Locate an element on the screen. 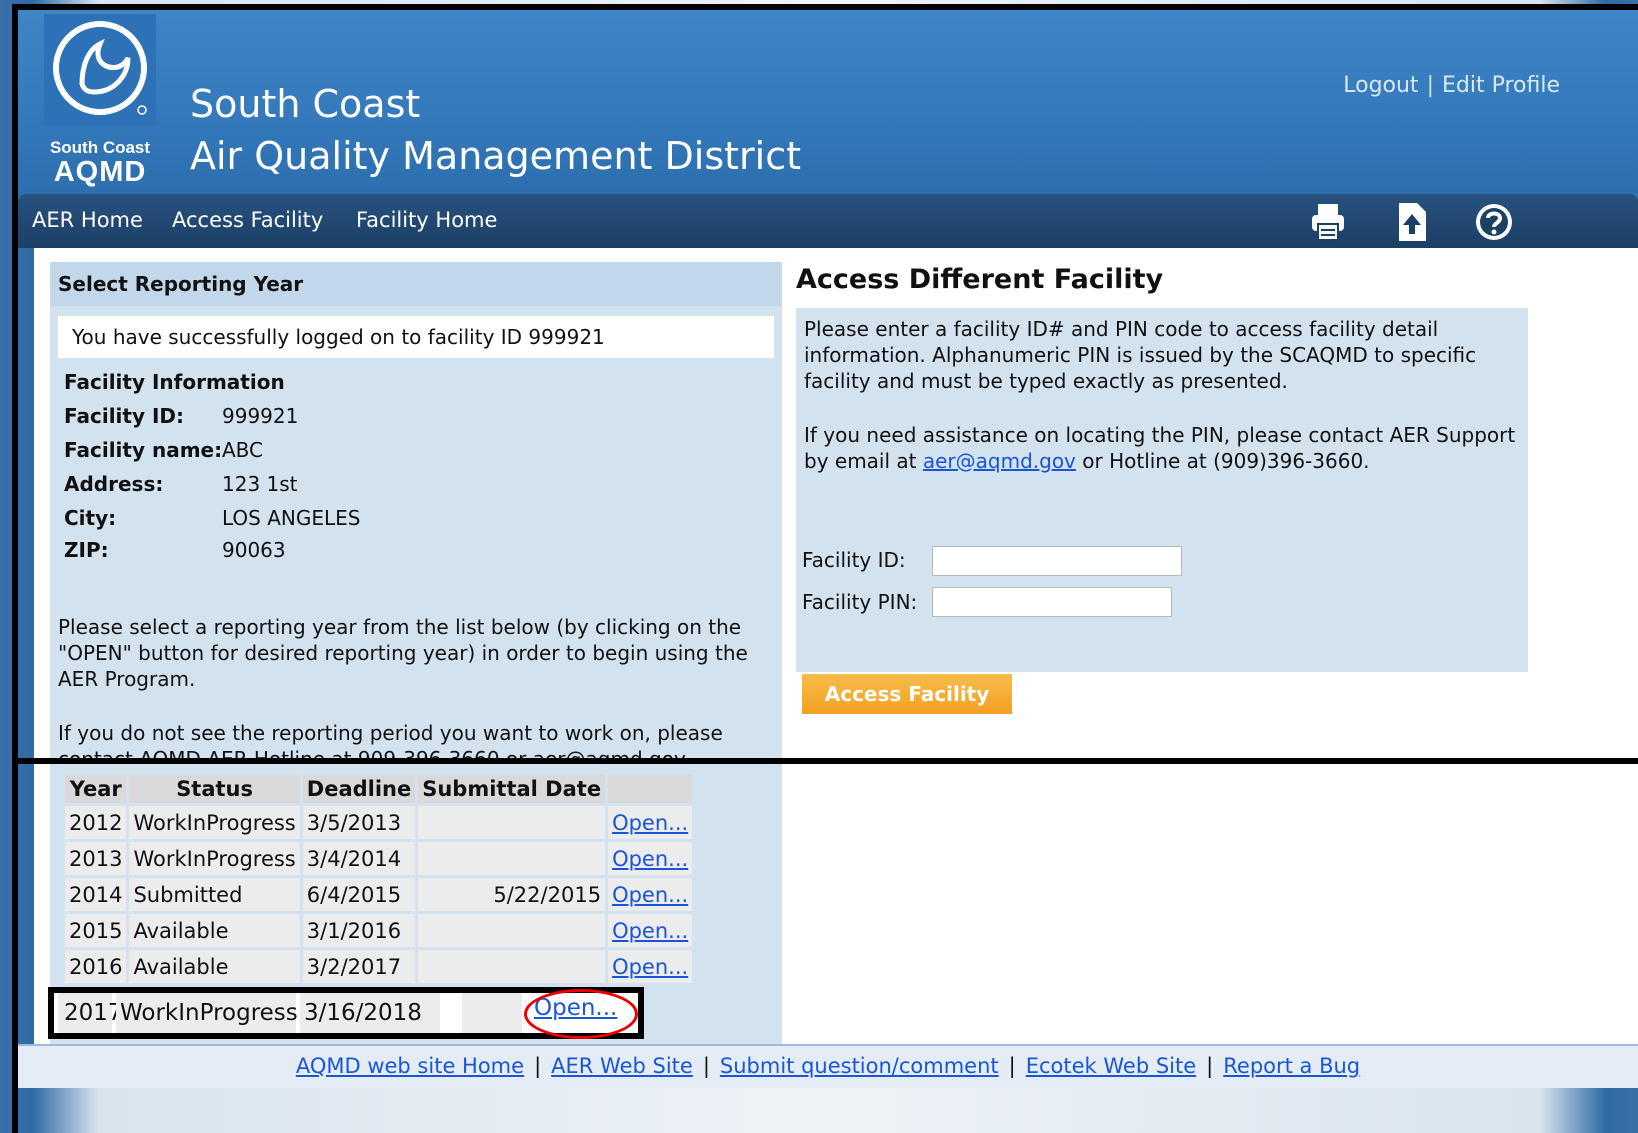  access-facility-title: Access Different Facility is located at coordinates (980, 279).